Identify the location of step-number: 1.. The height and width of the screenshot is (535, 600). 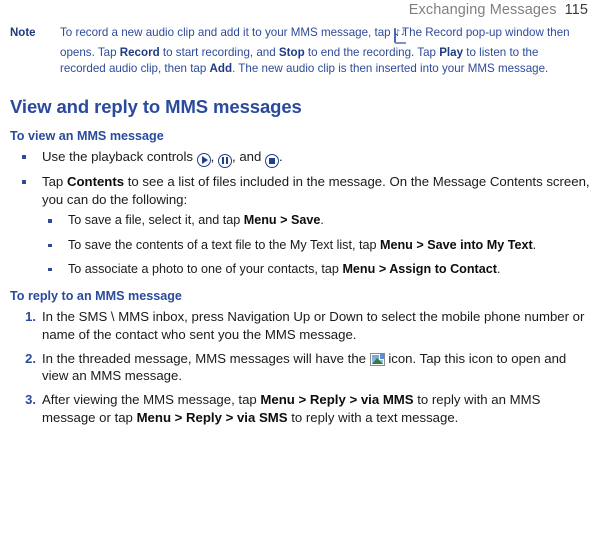
(30, 316).